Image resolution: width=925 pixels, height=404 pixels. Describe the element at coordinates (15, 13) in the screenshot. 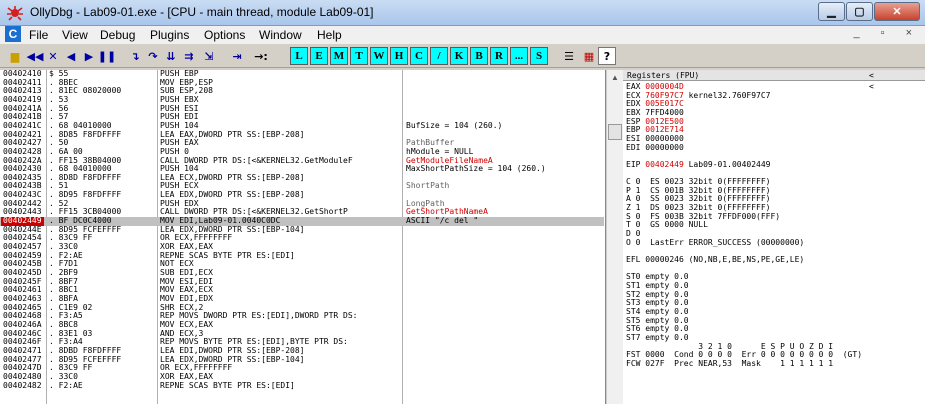

I see `ollydbg-bug-icon` at that location.